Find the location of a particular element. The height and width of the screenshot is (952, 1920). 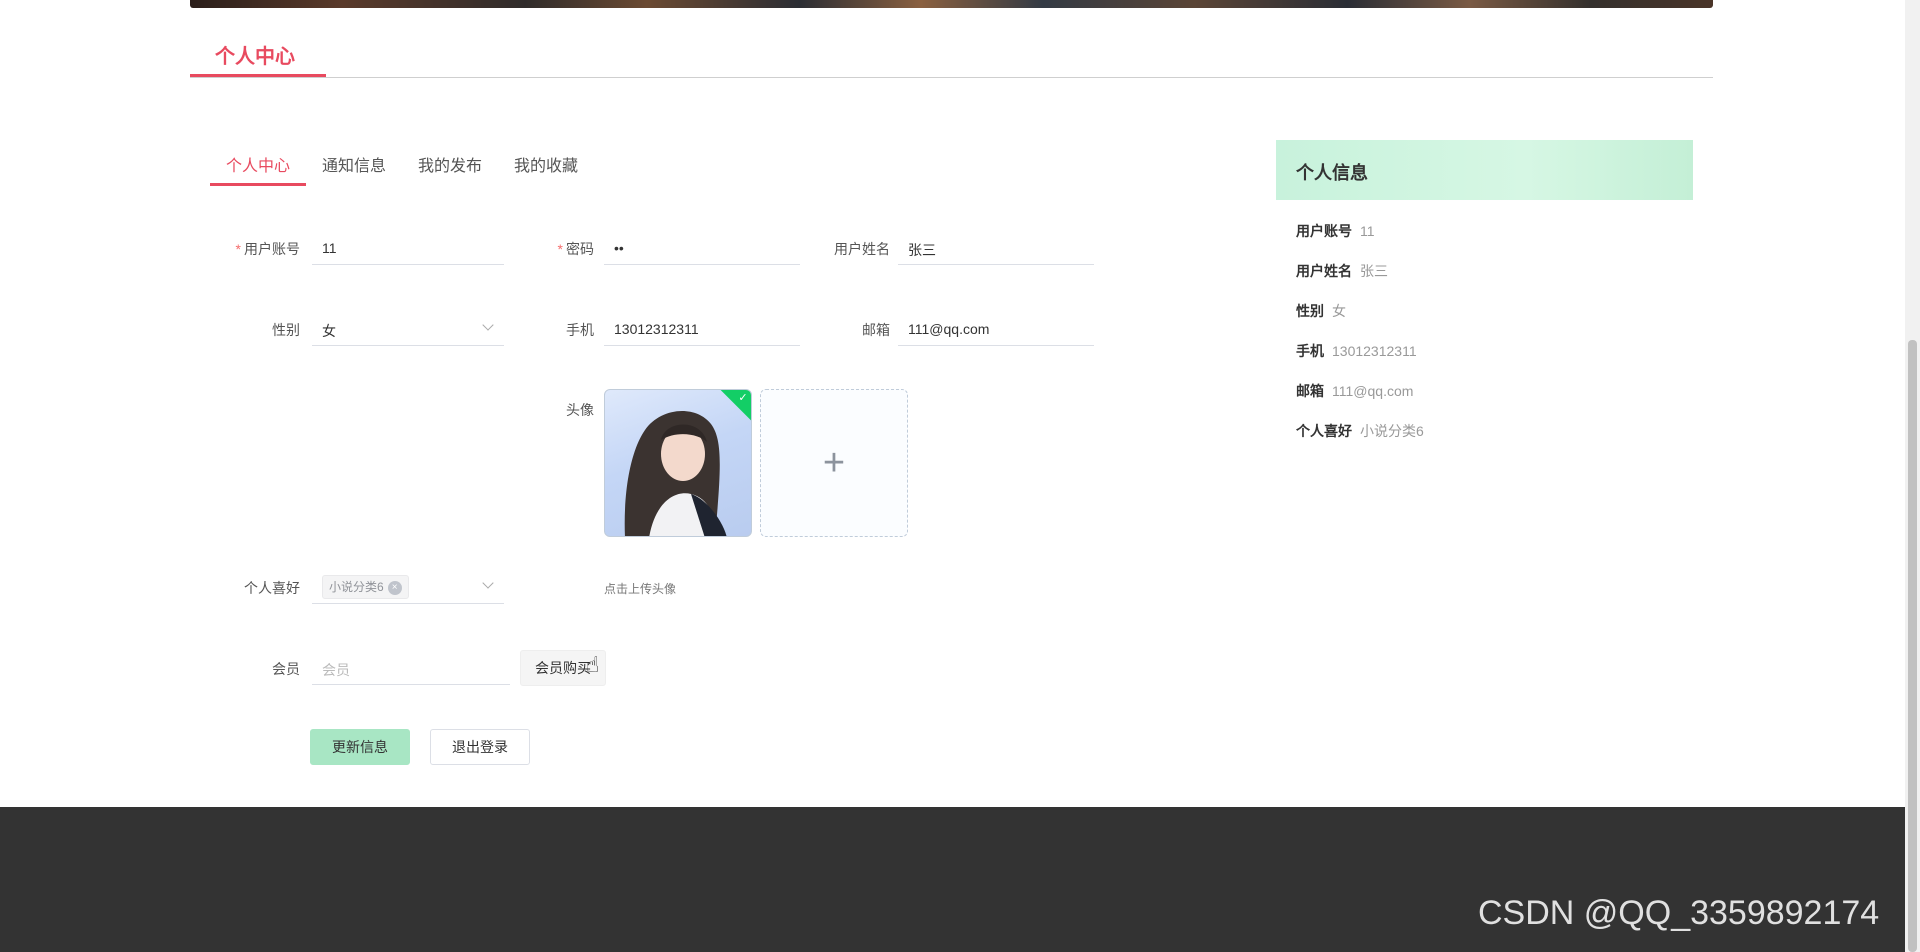

tab-my-favorites: 我的收藏 is located at coordinates (546, 164).